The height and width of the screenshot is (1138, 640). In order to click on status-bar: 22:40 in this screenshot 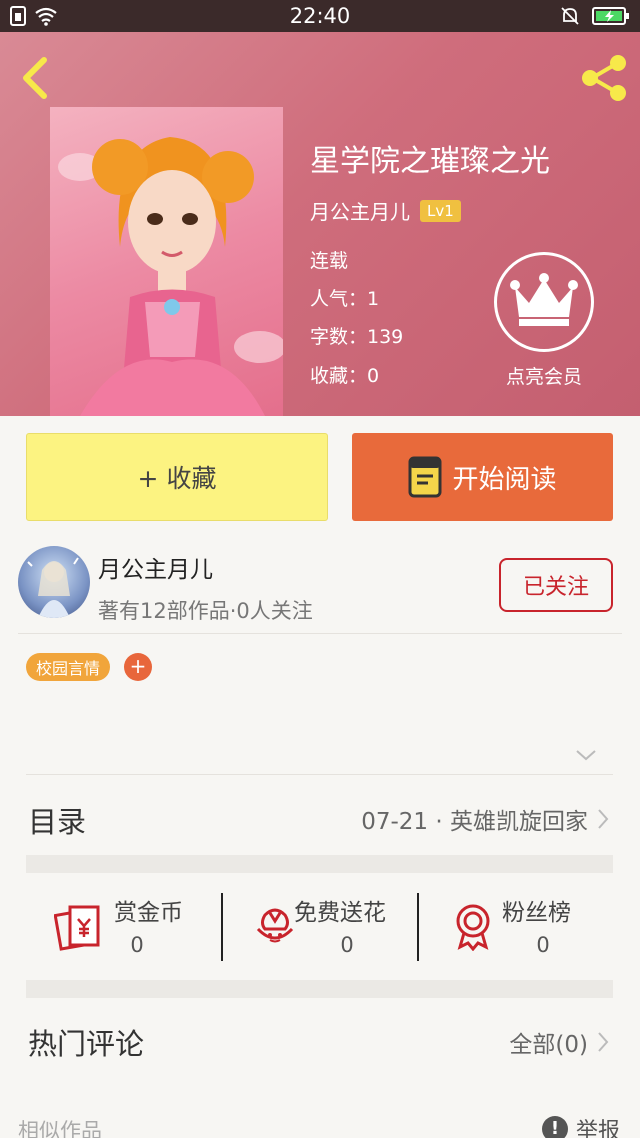, I will do `click(320, 16)`.